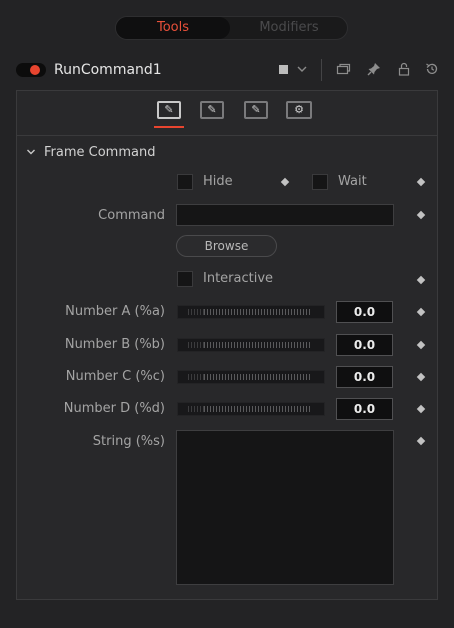  I want to click on interactive-label: Interactive, so click(238, 278).